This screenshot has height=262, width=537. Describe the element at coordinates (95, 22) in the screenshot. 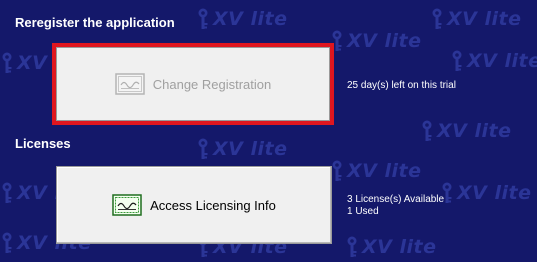

I see `section-title-registration: Reregister the application` at that location.